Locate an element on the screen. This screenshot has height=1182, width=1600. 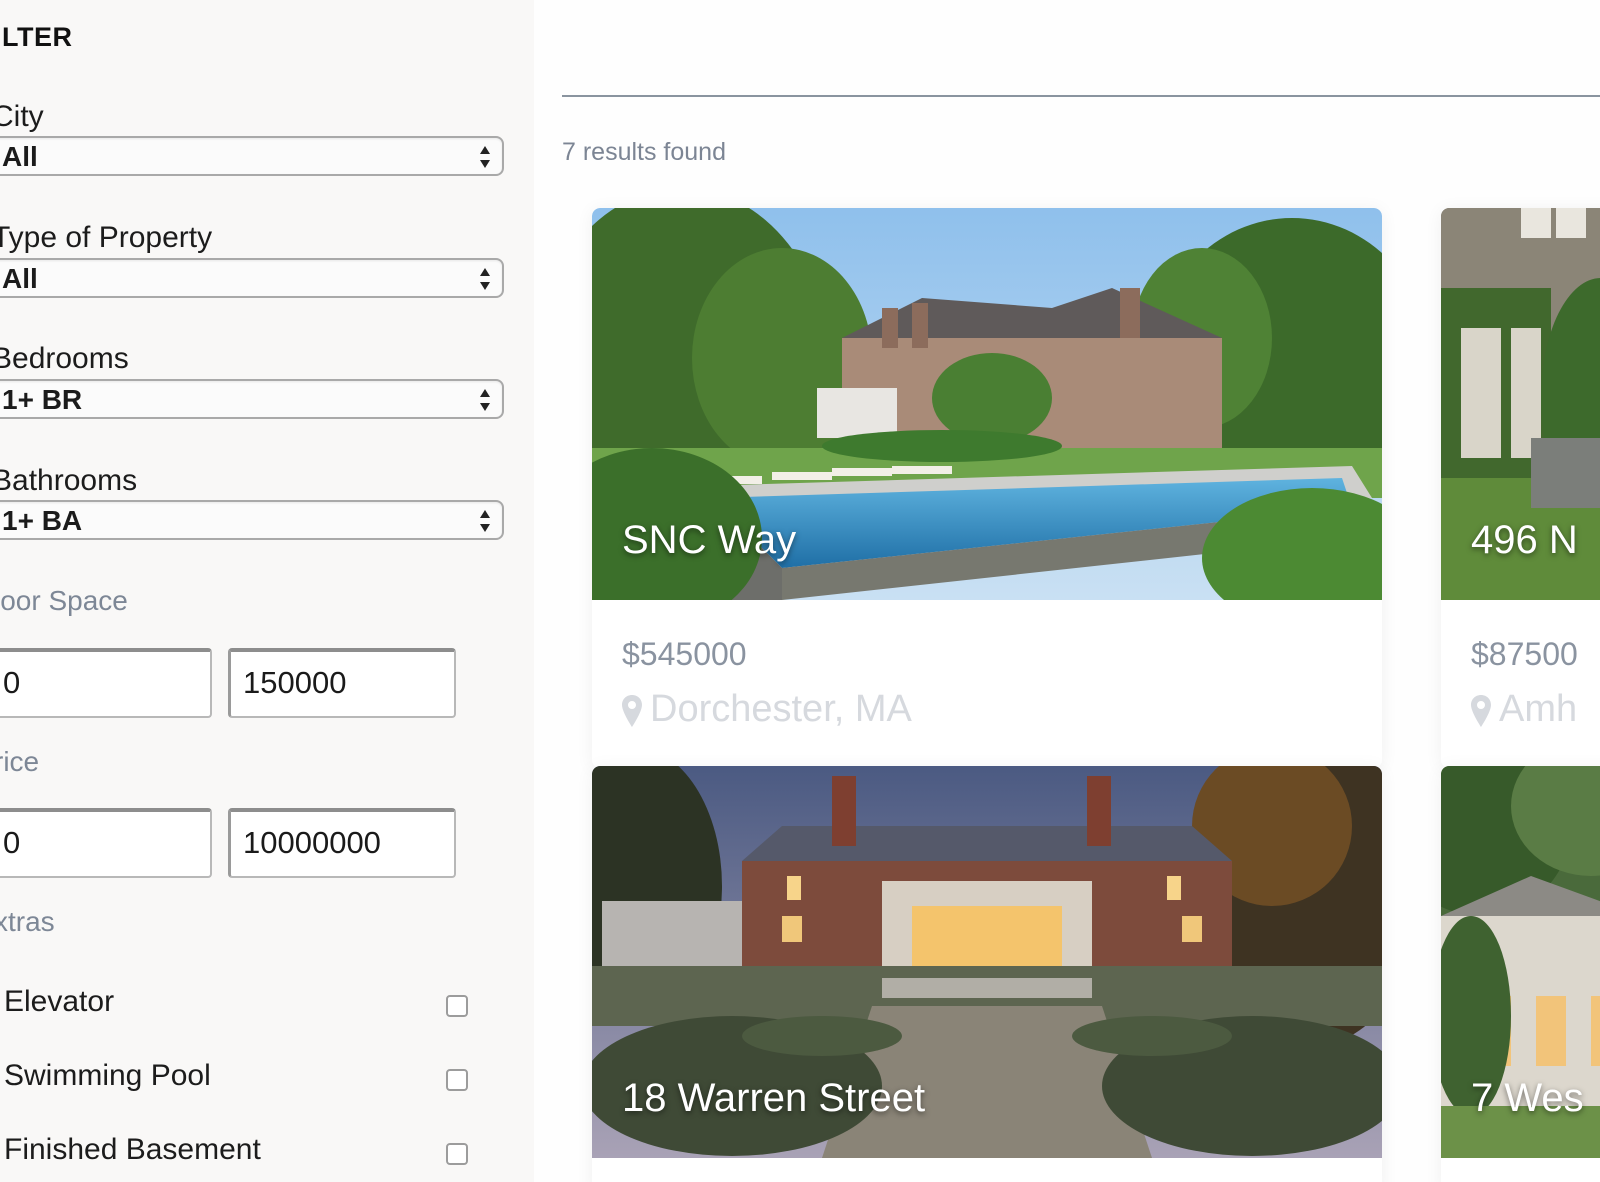
type-select-value: All is located at coordinates (20, 278).